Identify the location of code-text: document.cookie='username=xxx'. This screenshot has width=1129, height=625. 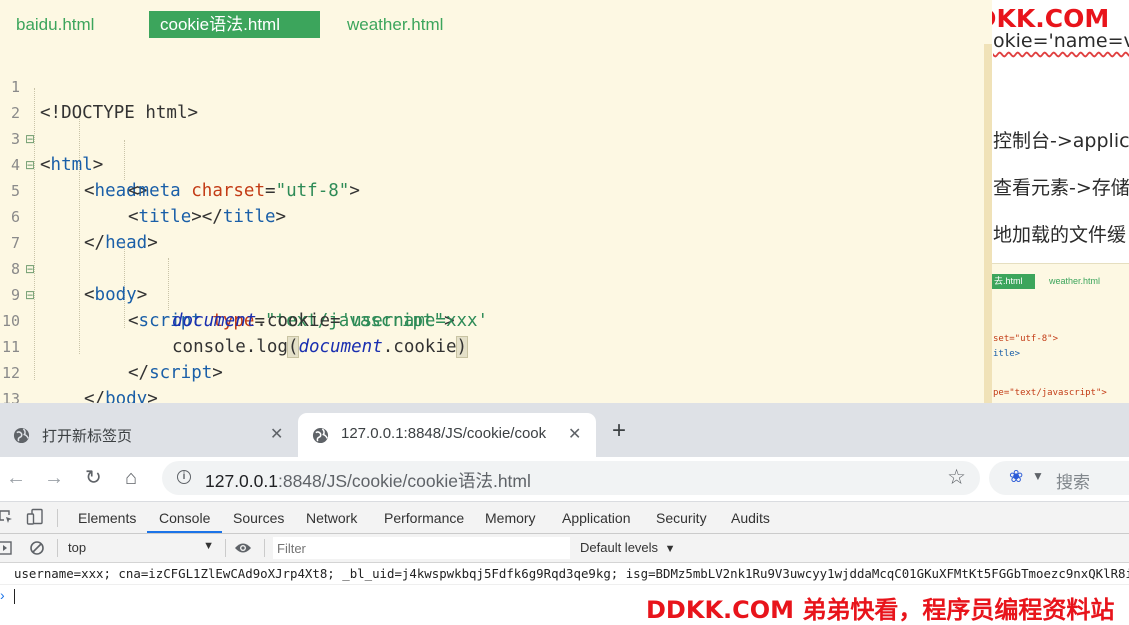
(330, 321).